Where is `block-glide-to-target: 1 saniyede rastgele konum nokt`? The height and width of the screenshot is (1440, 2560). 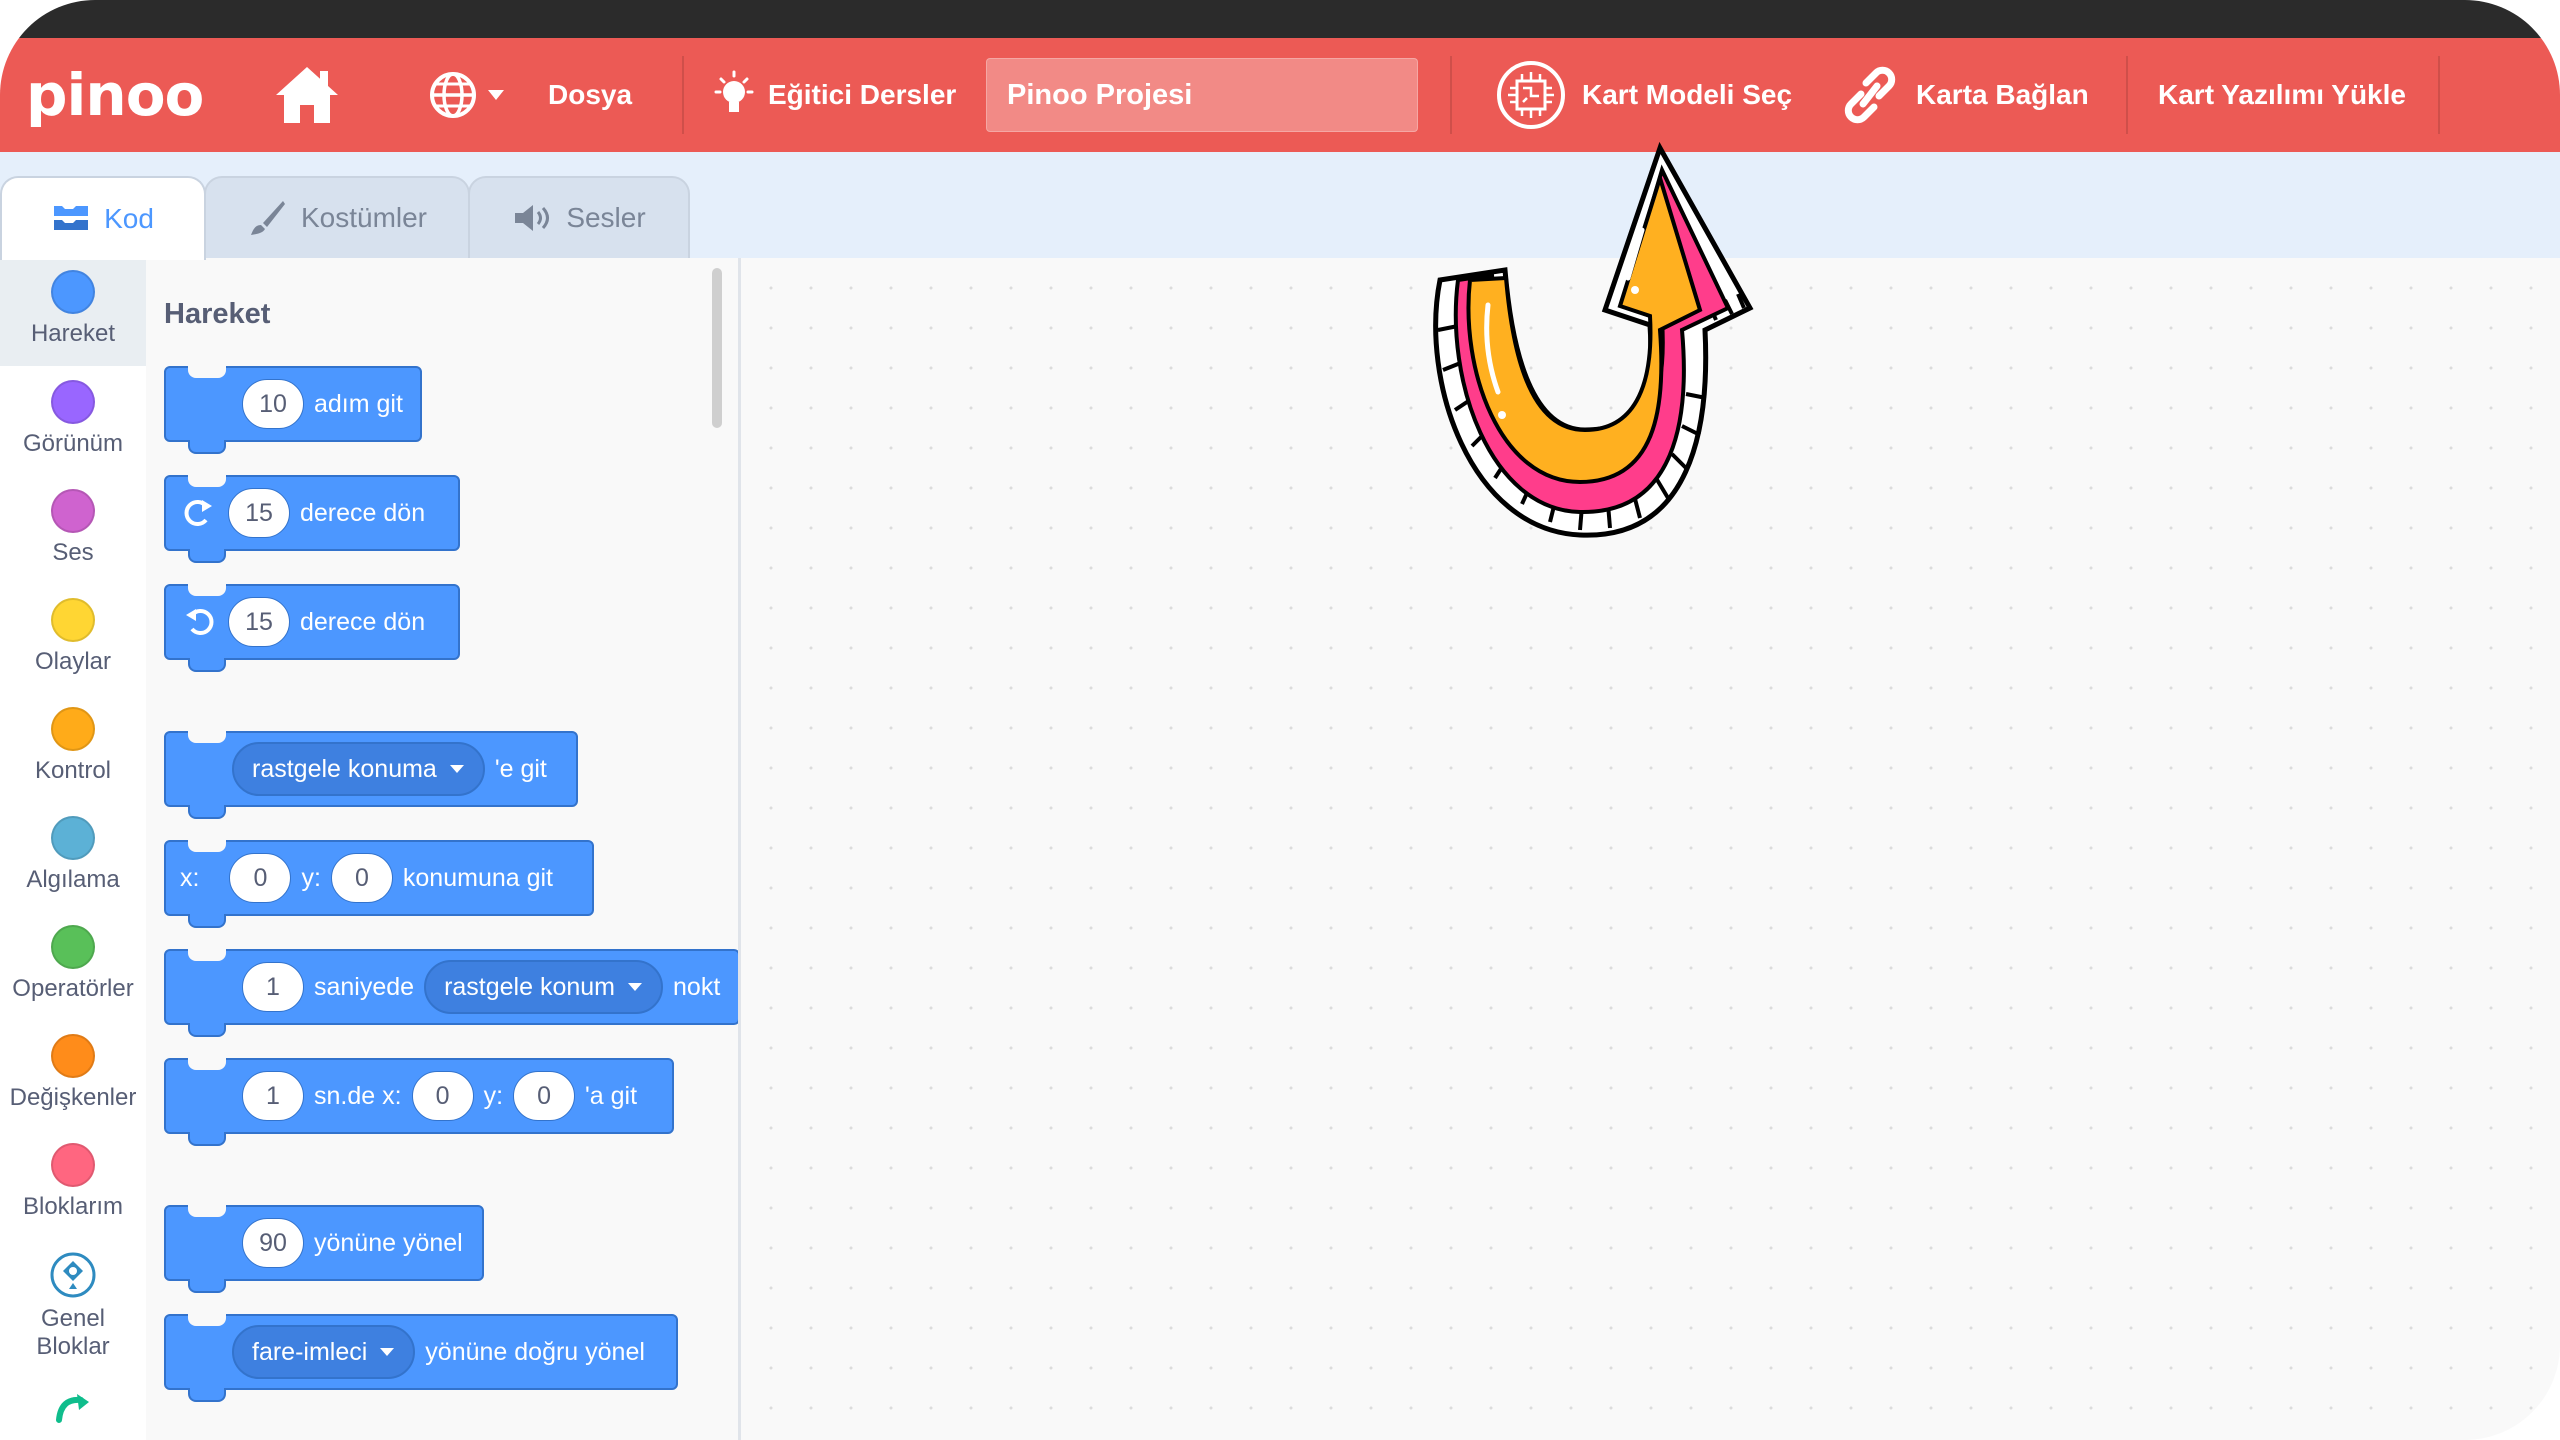 block-glide-to-target: 1 saniyede rastgele konum nokt is located at coordinates (451, 993).